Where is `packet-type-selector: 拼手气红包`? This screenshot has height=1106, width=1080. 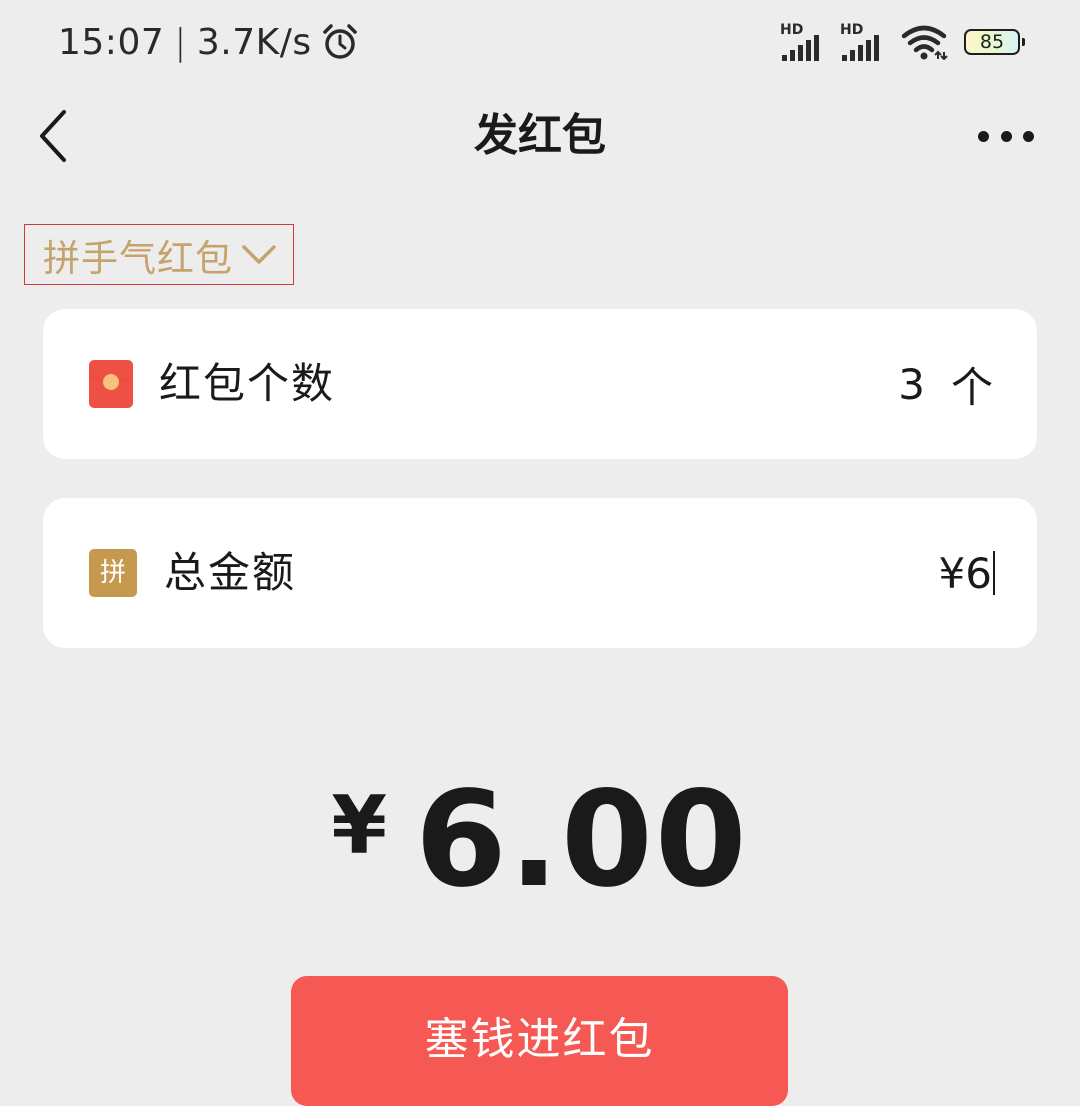
packet-type-selector: 拼手气红包 is located at coordinates (159, 254).